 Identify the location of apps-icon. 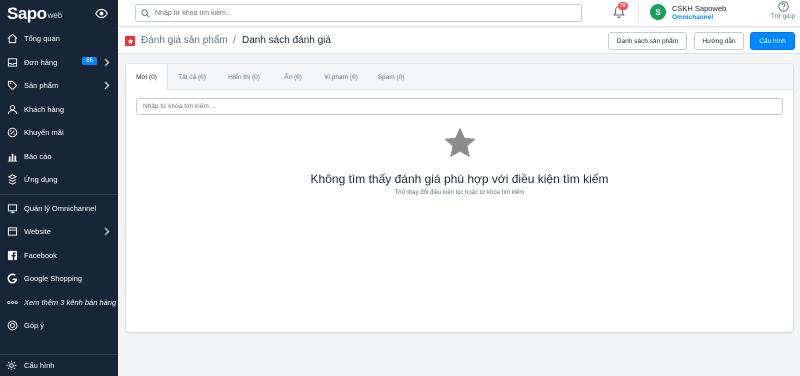
(12, 180).